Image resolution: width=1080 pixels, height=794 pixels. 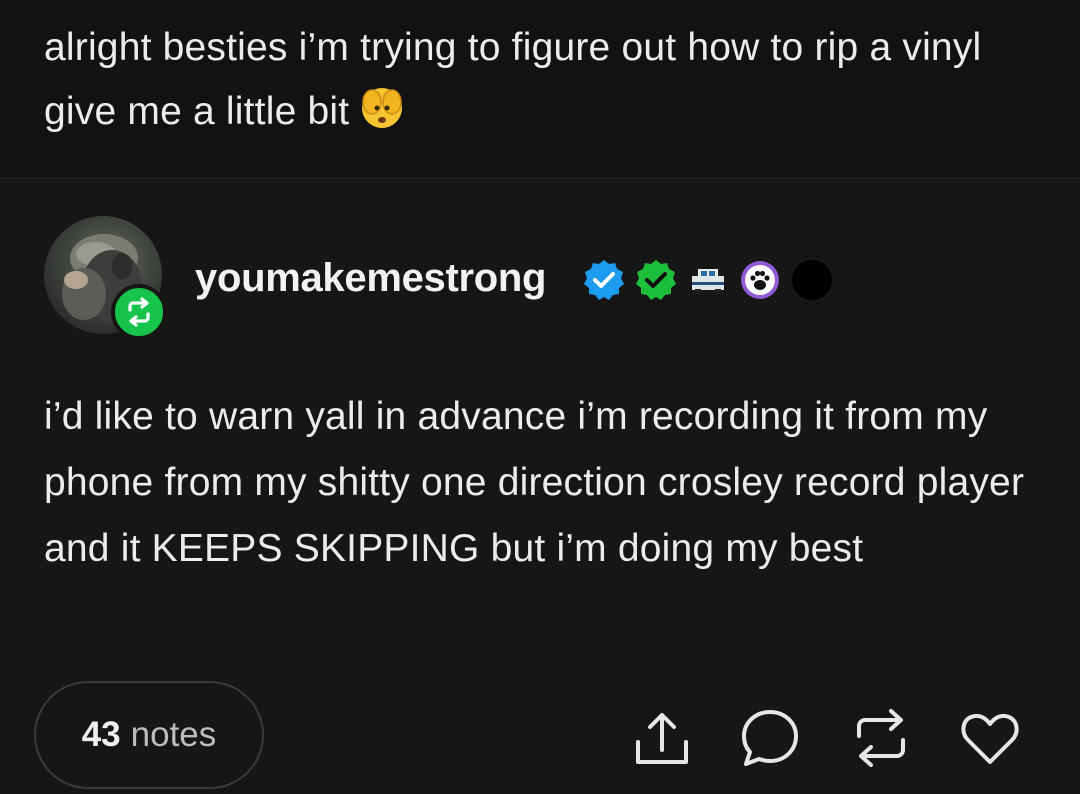 I want to click on reblog-icon, so click(x=881, y=738).